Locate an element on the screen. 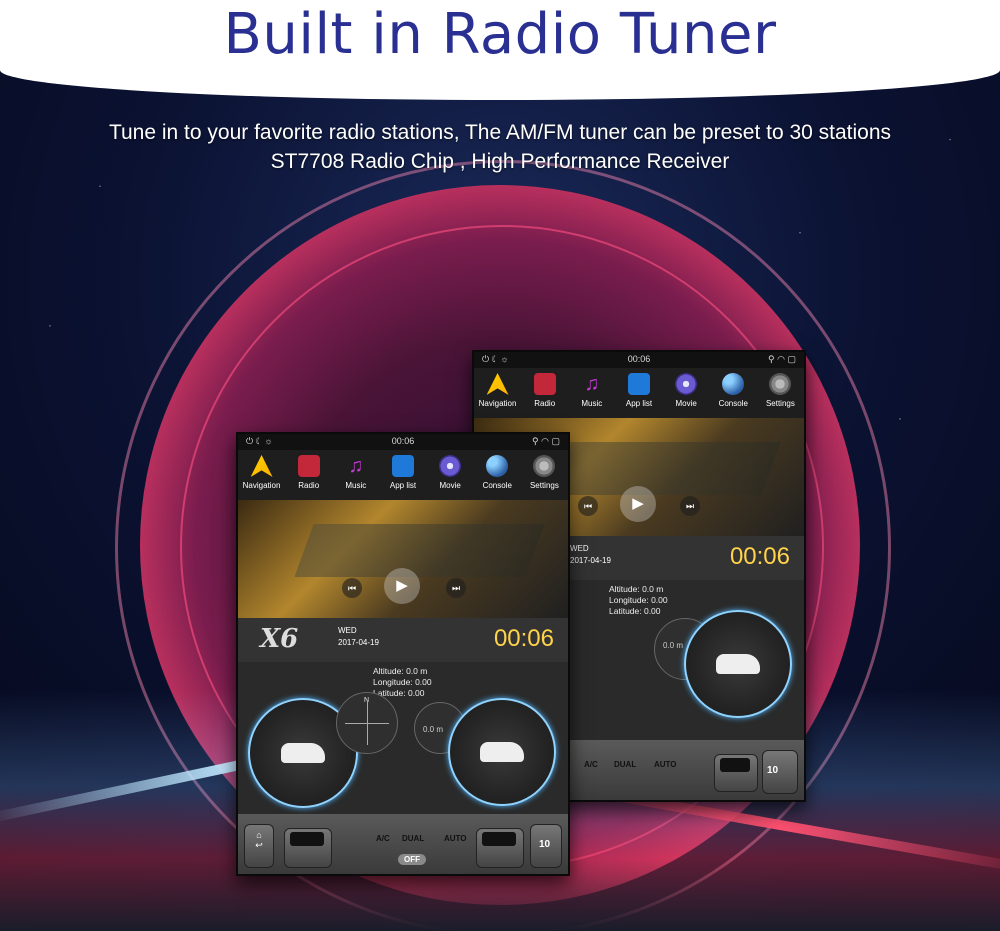  x6-logo: X6 is located at coordinates (279, 639).